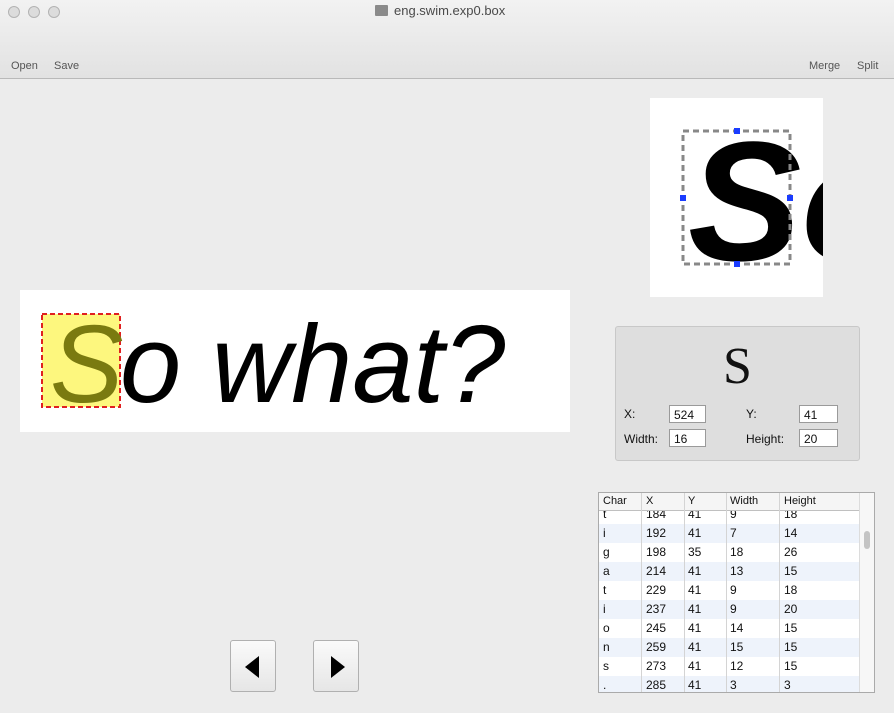 The width and height of the screenshot is (894, 713). Describe the element at coordinates (24, 66) in the screenshot. I see `open-button: Open` at that location.